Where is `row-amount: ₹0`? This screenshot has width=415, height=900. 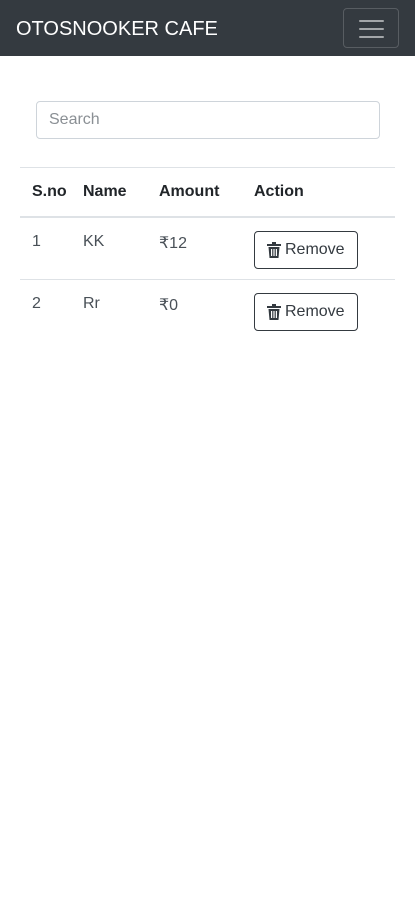
row-amount: ₹0 is located at coordinates (206, 311).